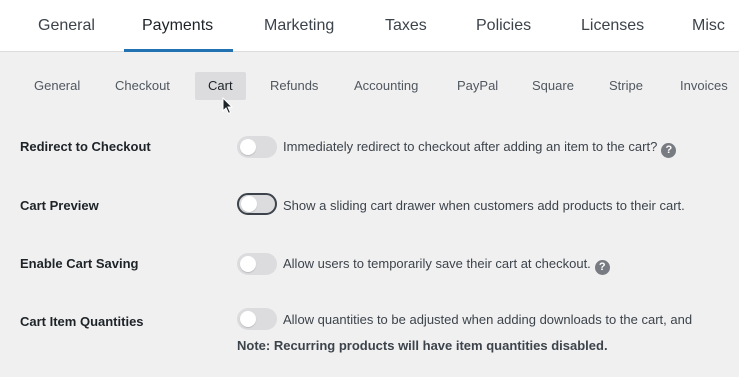  What do you see at coordinates (553, 86) in the screenshot?
I see `sub-tab-square: Square` at bounding box center [553, 86].